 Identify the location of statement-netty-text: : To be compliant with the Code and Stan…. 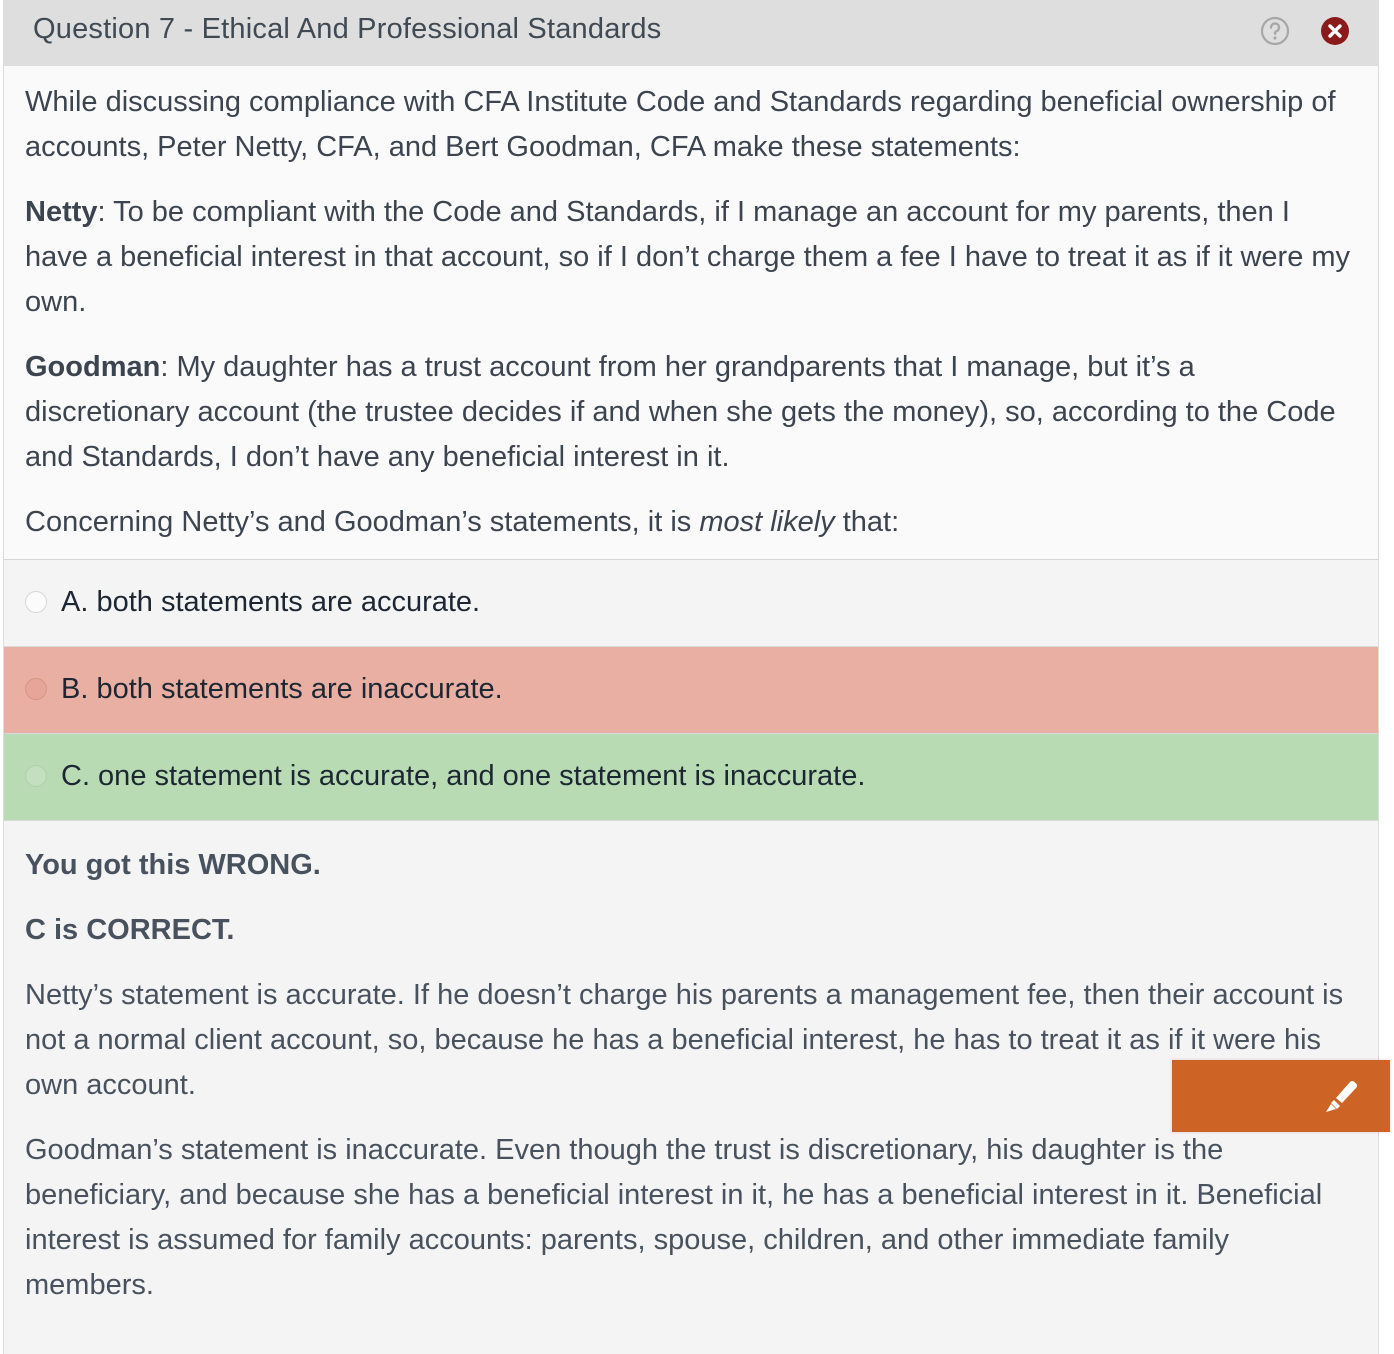
(688, 257).